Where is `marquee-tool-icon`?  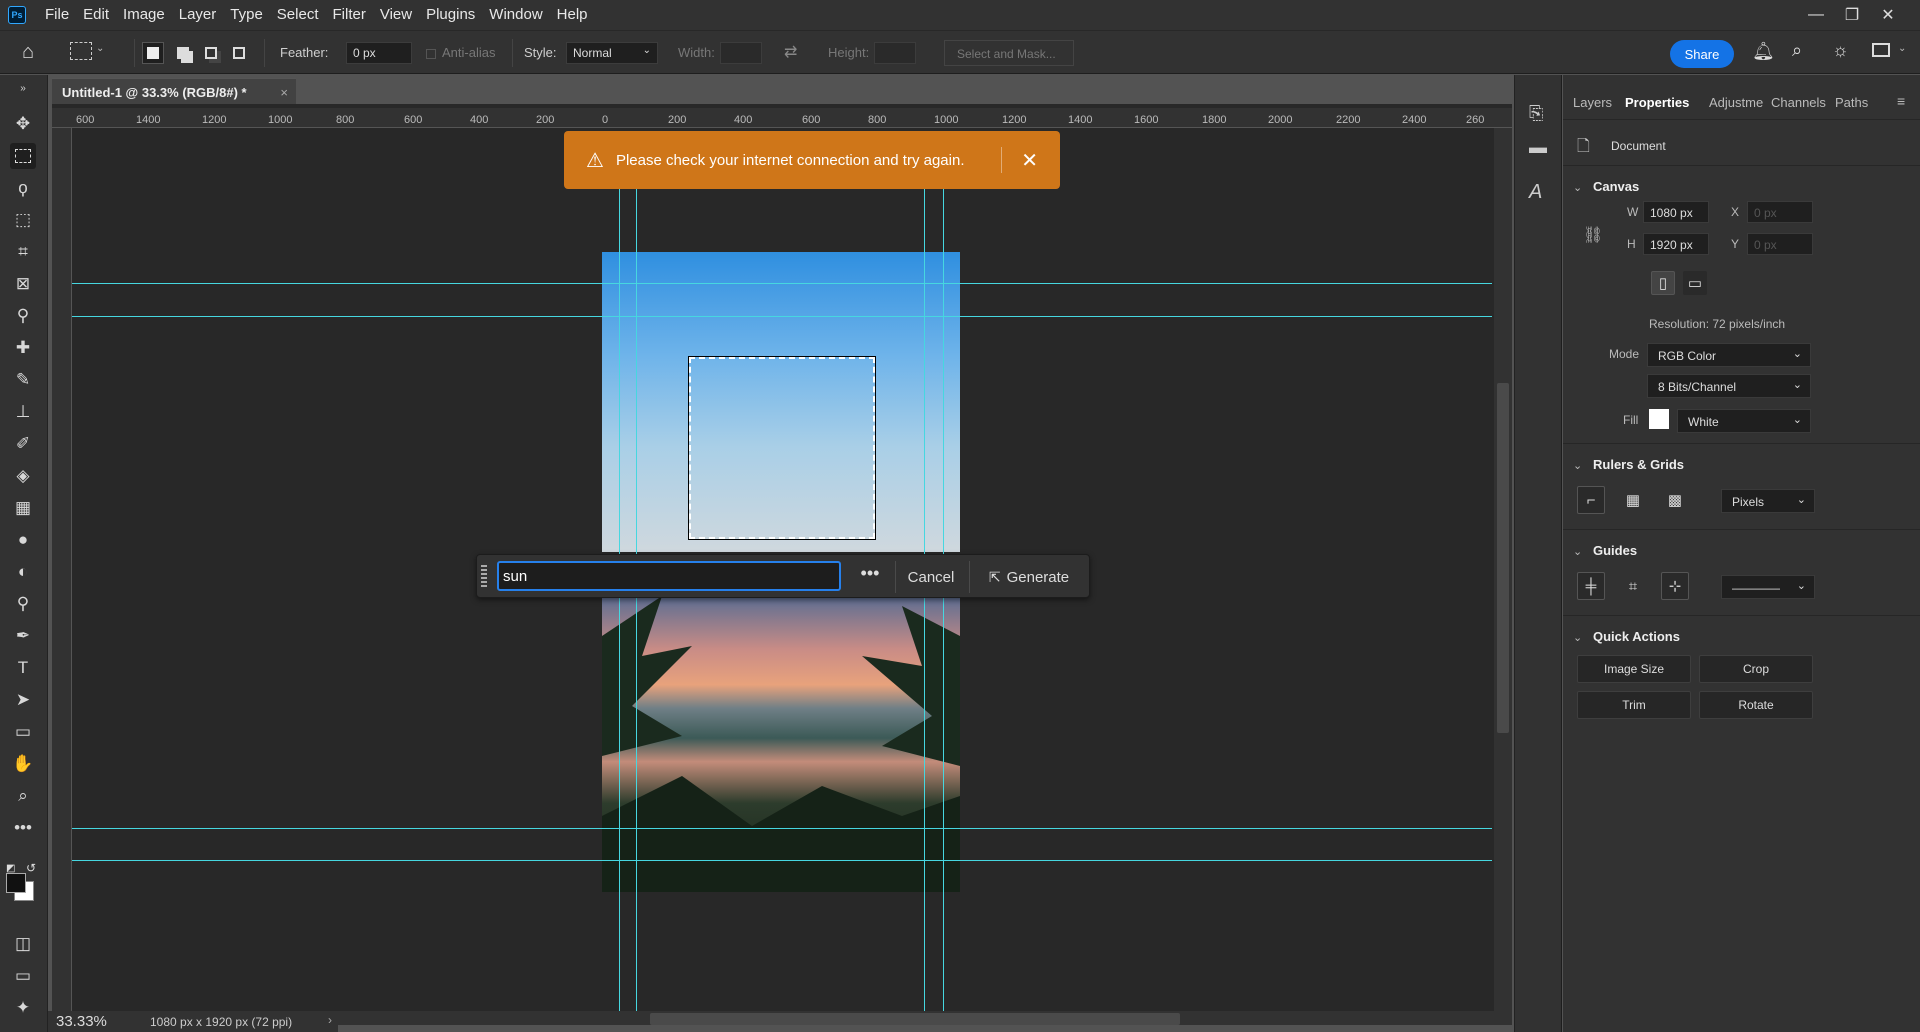 marquee-tool-icon is located at coordinates (23, 156).